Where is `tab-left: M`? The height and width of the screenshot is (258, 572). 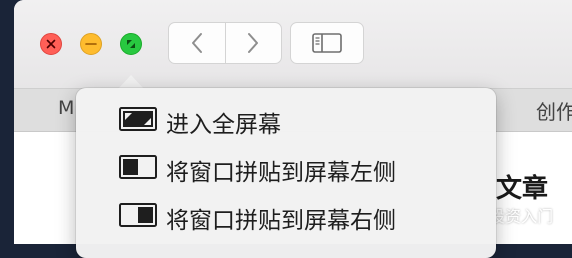 tab-left: M is located at coordinates (66, 108).